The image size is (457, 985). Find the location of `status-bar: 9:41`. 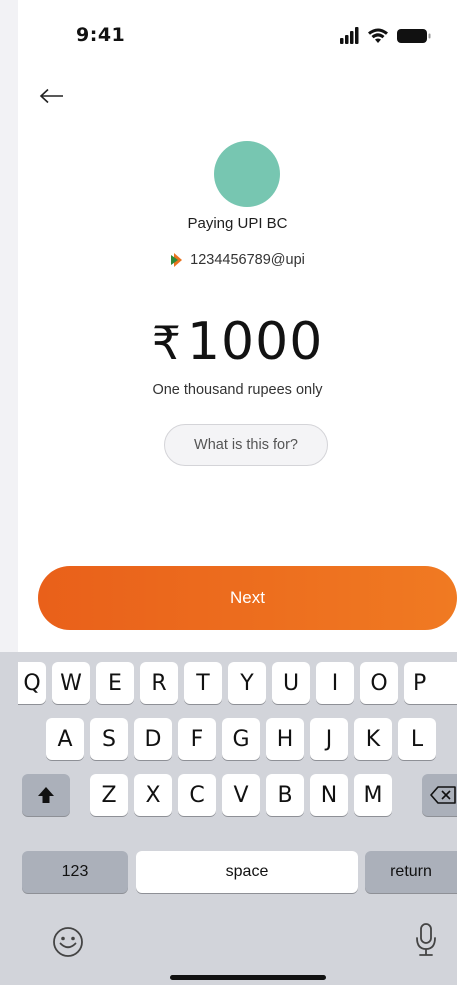

status-bar: 9:41 is located at coordinates (237, 35).